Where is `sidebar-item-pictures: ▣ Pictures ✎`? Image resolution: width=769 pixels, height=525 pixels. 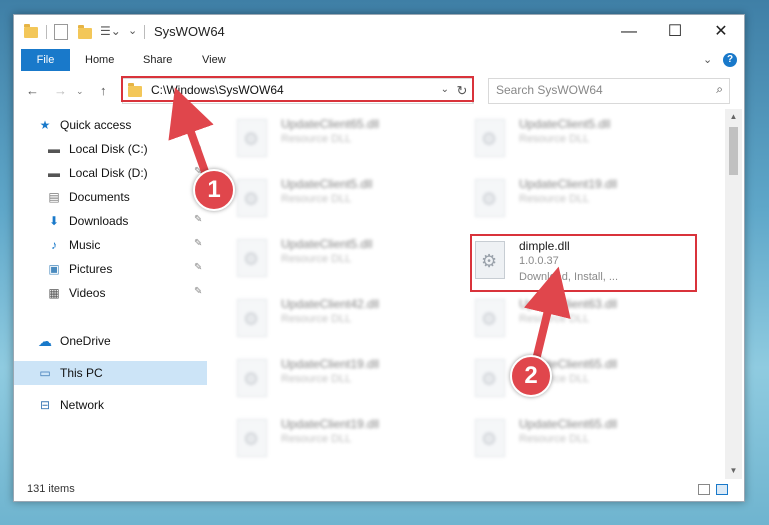 sidebar-item-pictures: ▣ Pictures ✎ is located at coordinates (110, 269).